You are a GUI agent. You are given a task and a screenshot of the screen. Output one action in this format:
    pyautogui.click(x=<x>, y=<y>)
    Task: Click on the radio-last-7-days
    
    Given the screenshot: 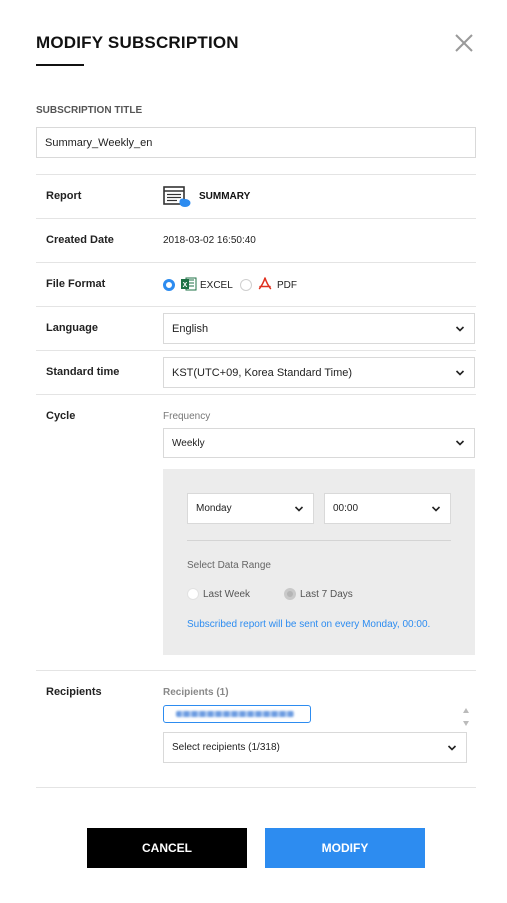 What is the action you would take?
    pyautogui.click(x=290, y=594)
    